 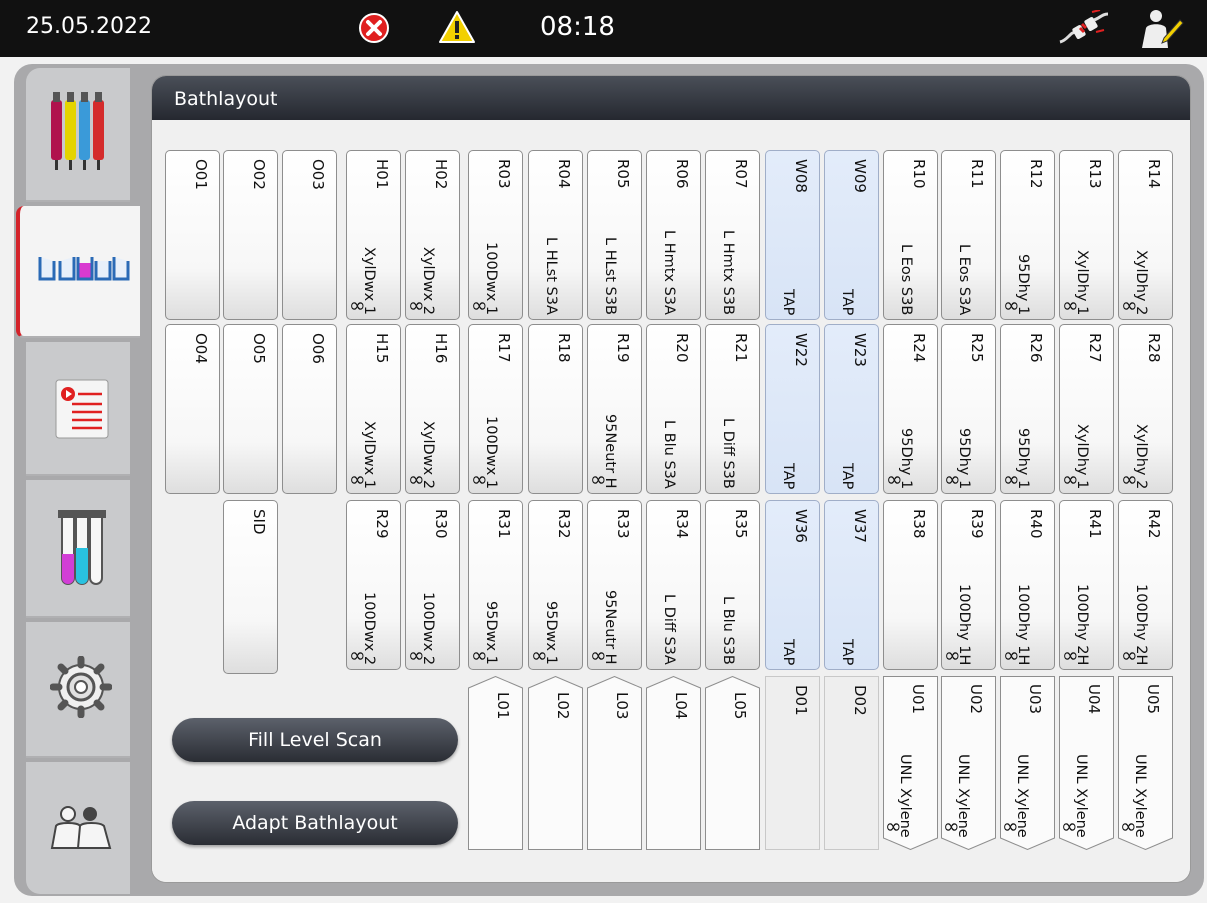 What do you see at coordinates (1086, 763) in the screenshot?
I see `bath-station-u04: U04 UNL Xylene ∞` at bounding box center [1086, 763].